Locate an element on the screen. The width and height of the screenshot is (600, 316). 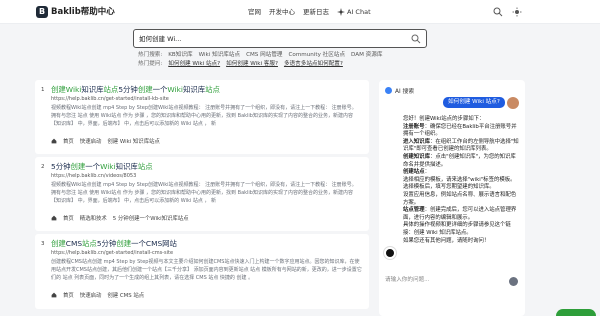
main-nav: 官网 开发中心 更新日志 AI Chat is located at coordinates (309, 12).